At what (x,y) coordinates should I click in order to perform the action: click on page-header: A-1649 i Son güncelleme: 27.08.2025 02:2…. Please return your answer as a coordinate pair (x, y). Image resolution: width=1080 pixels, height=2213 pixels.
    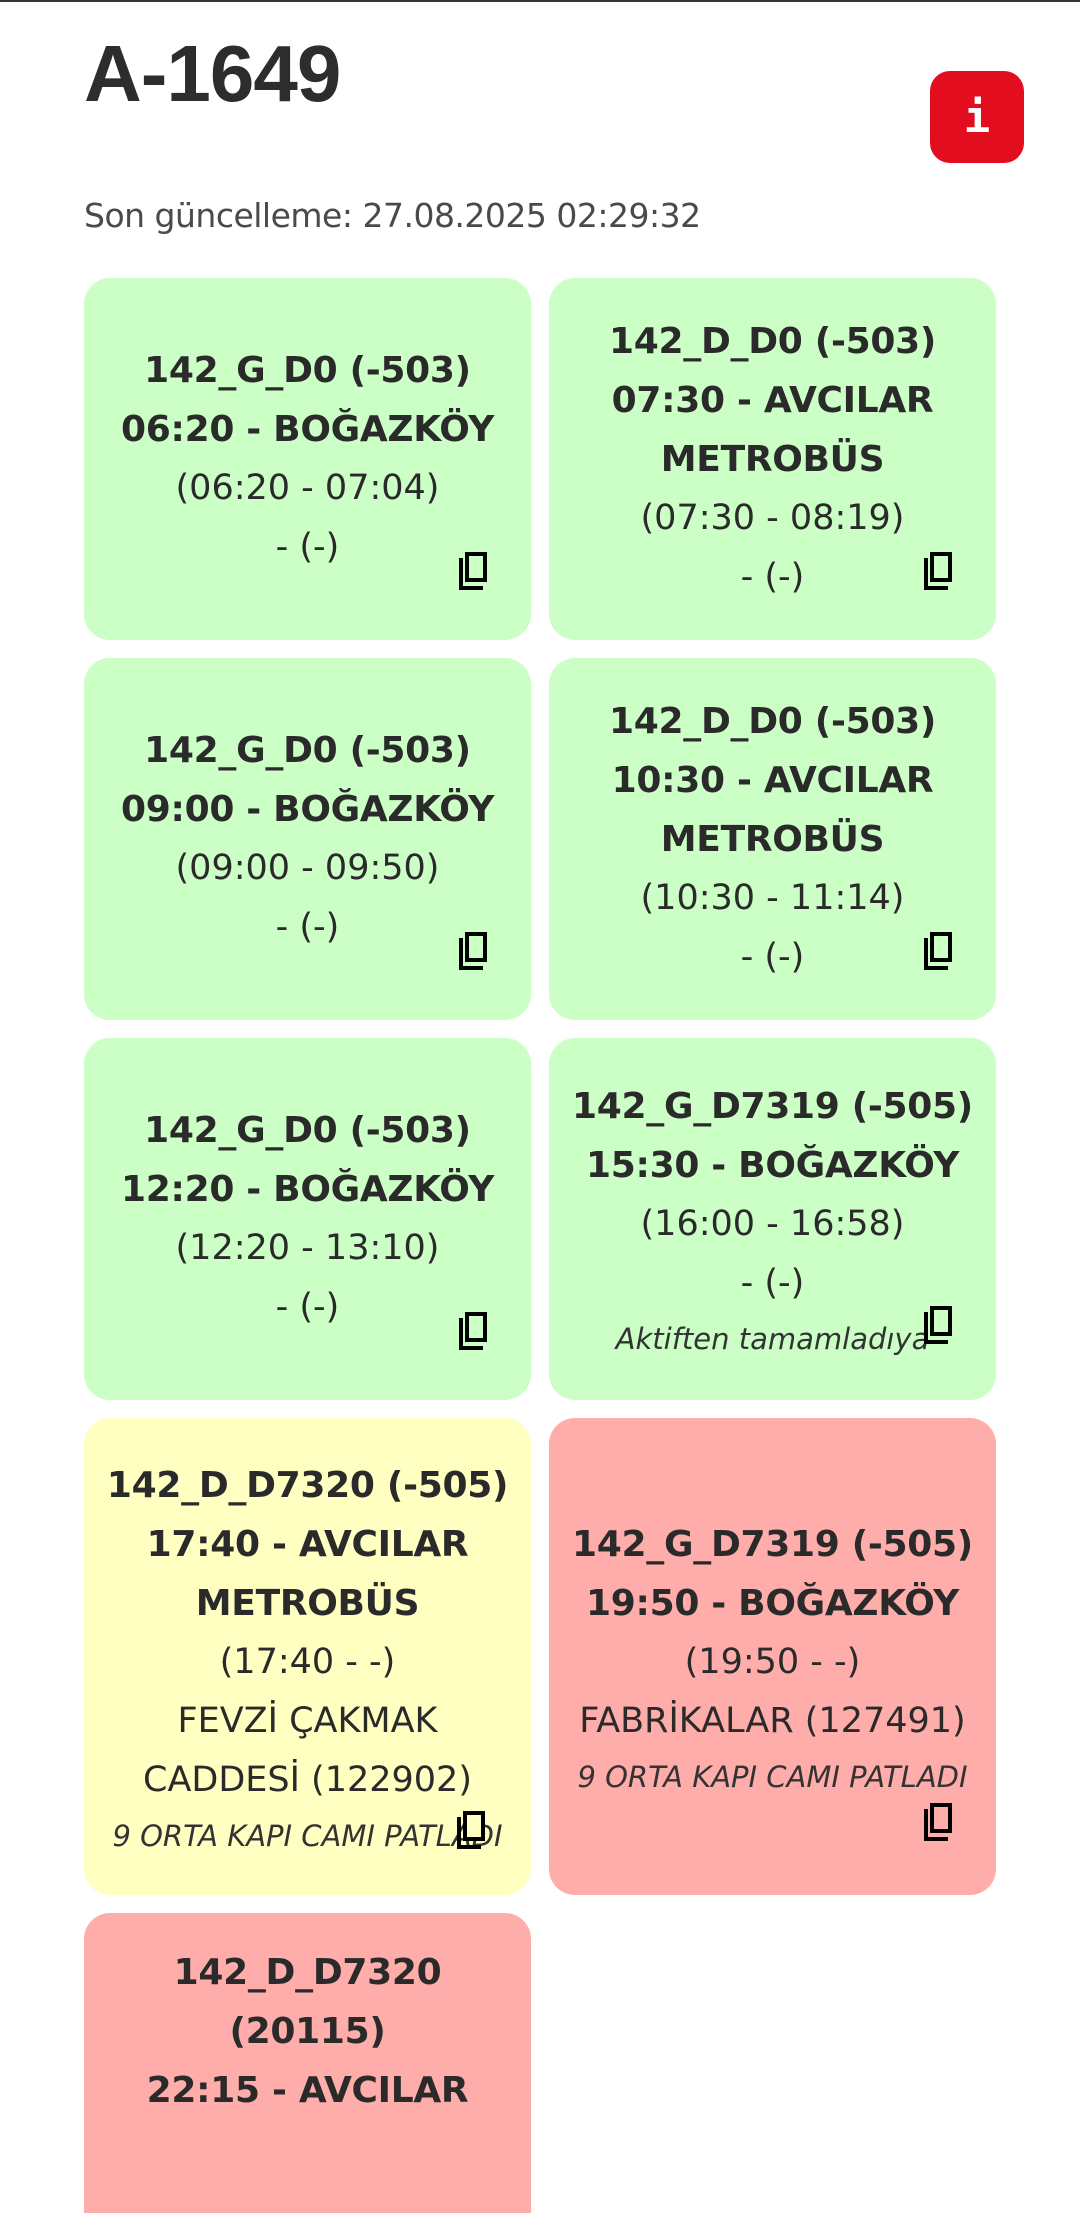
    Looking at the image, I should click on (554, 140).